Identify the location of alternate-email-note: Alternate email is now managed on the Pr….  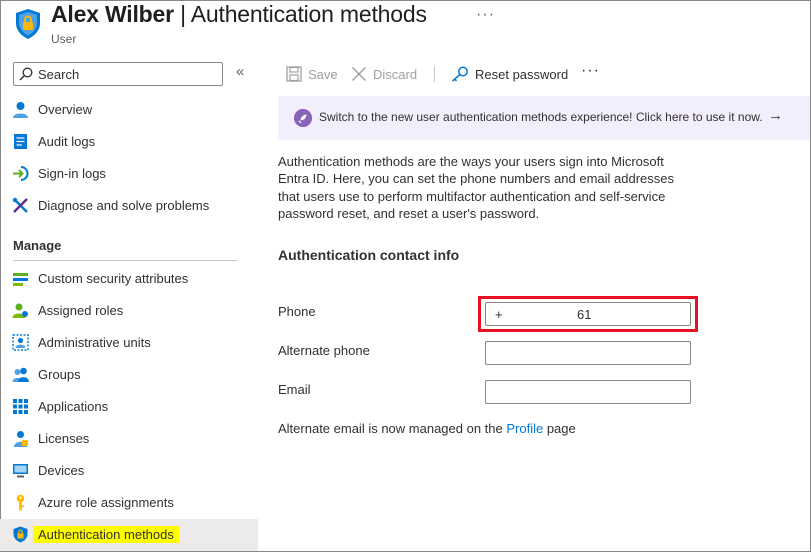
(427, 428).